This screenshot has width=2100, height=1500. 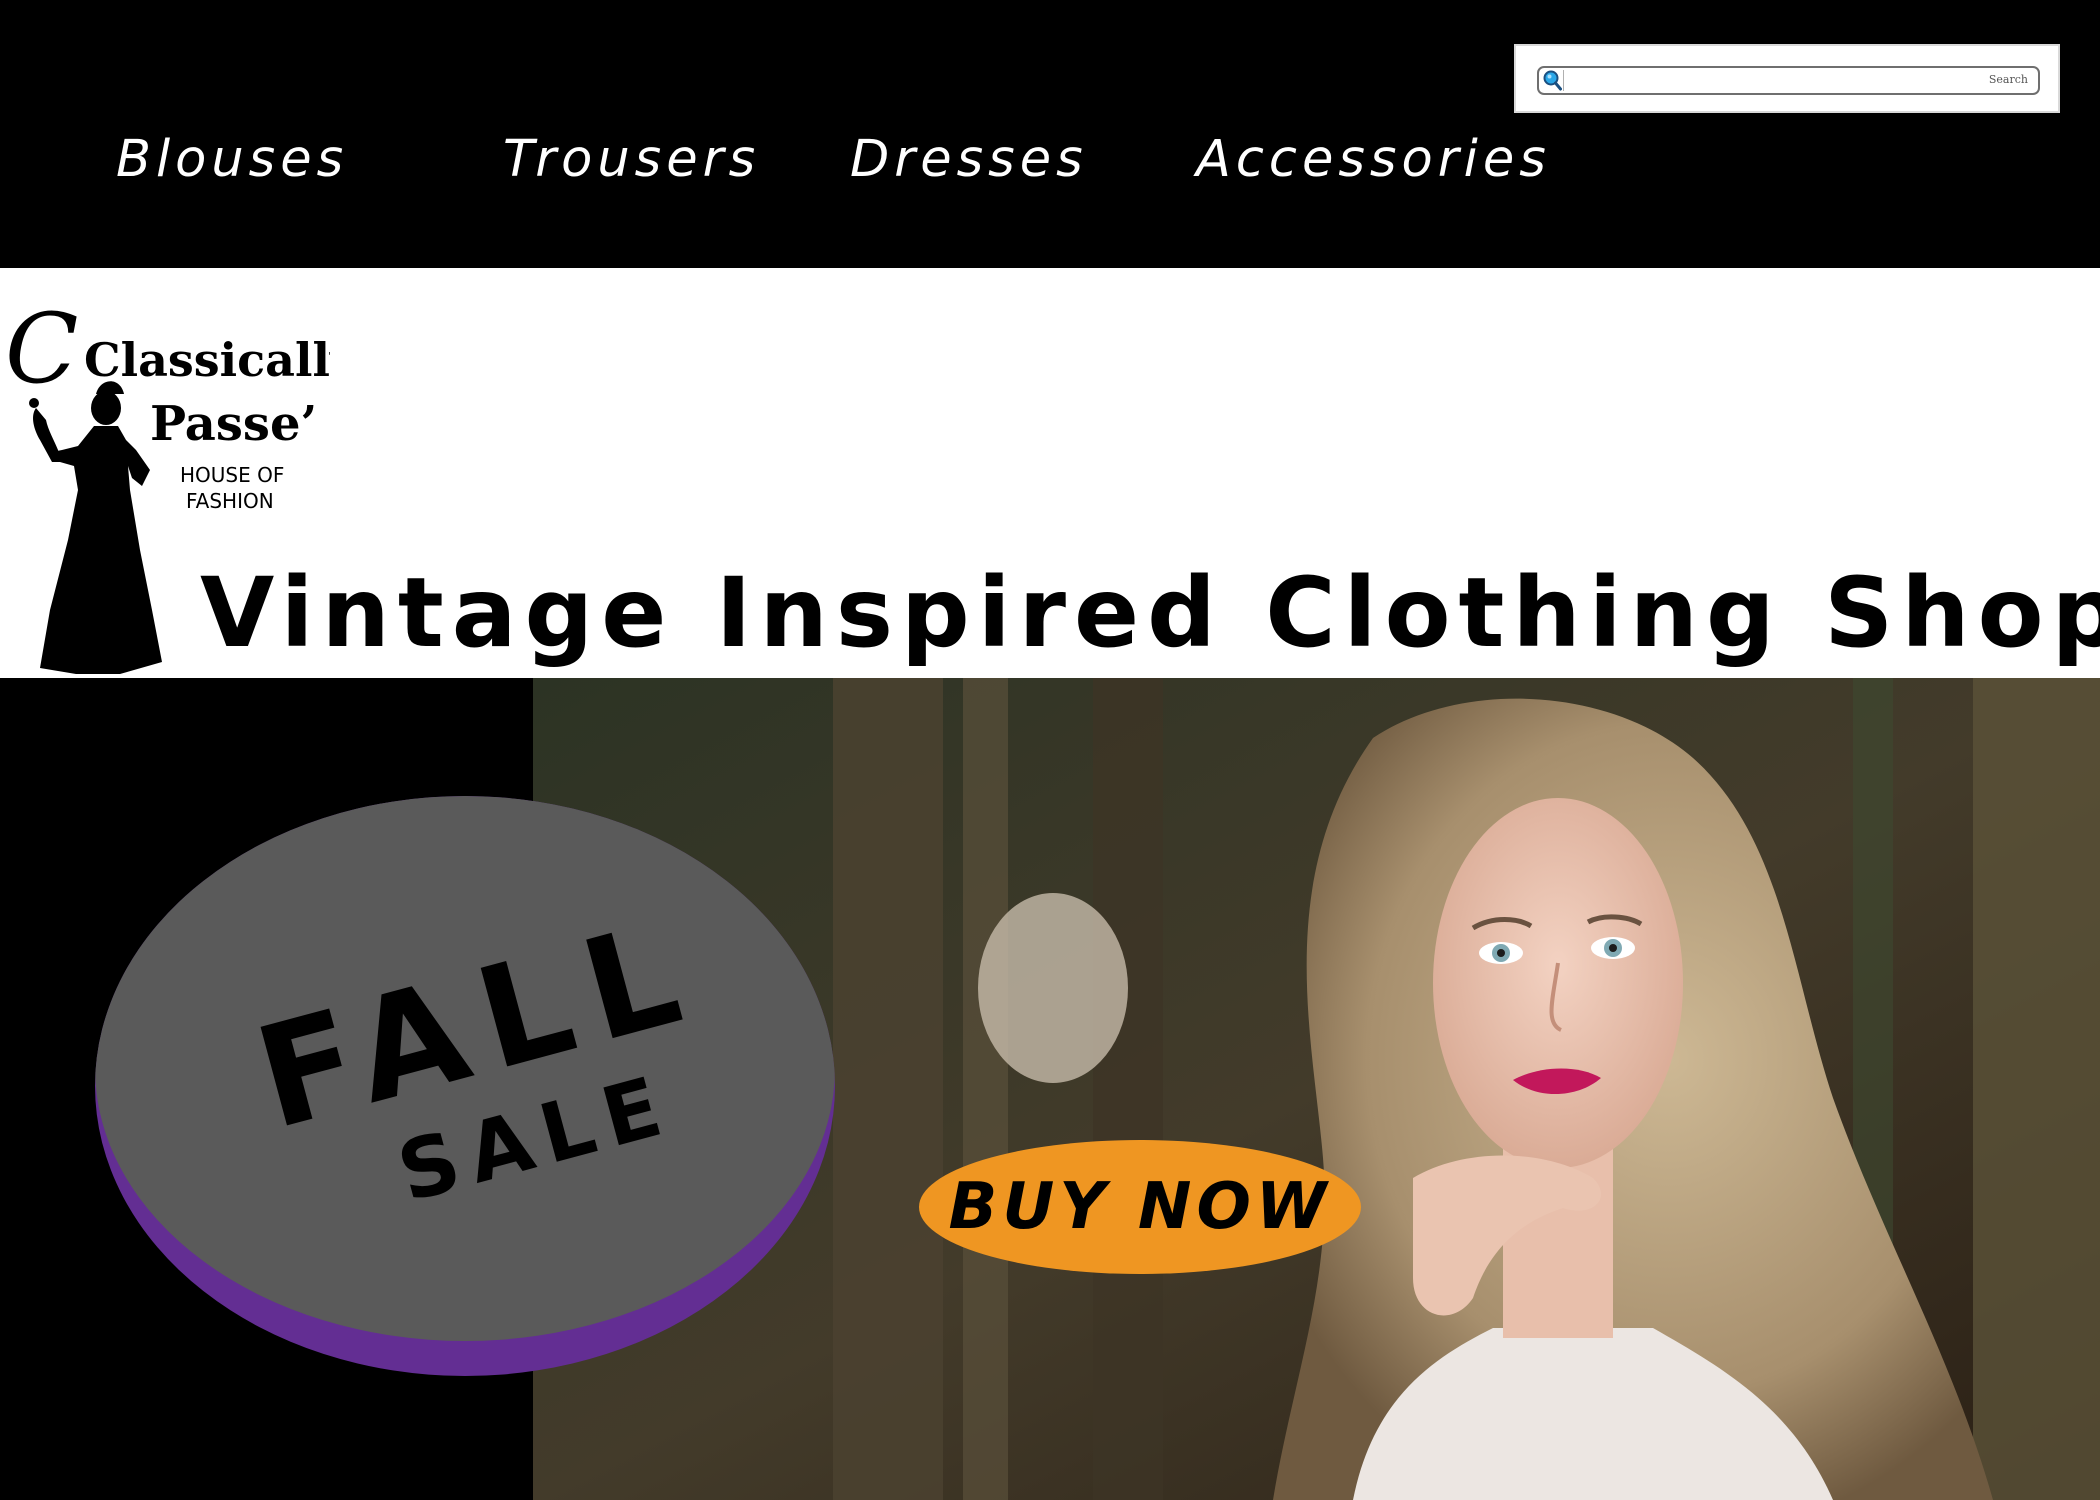 What do you see at coordinates (41, 349) in the screenshot?
I see `logo-initial: C` at bounding box center [41, 349].